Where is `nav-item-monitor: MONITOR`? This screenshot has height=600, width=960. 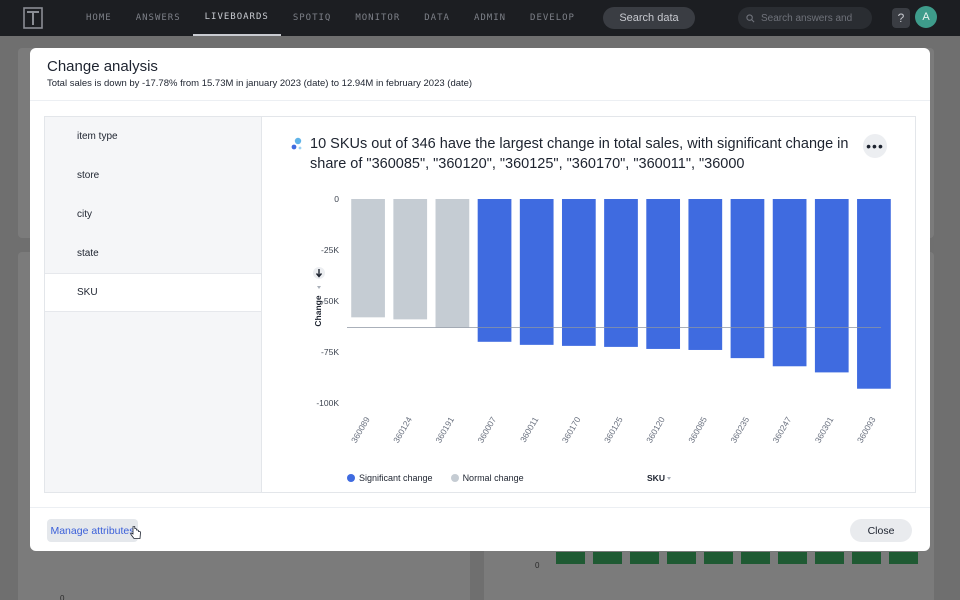 nav-item-monitor: MONITOR is located at coordinates (377, 18).